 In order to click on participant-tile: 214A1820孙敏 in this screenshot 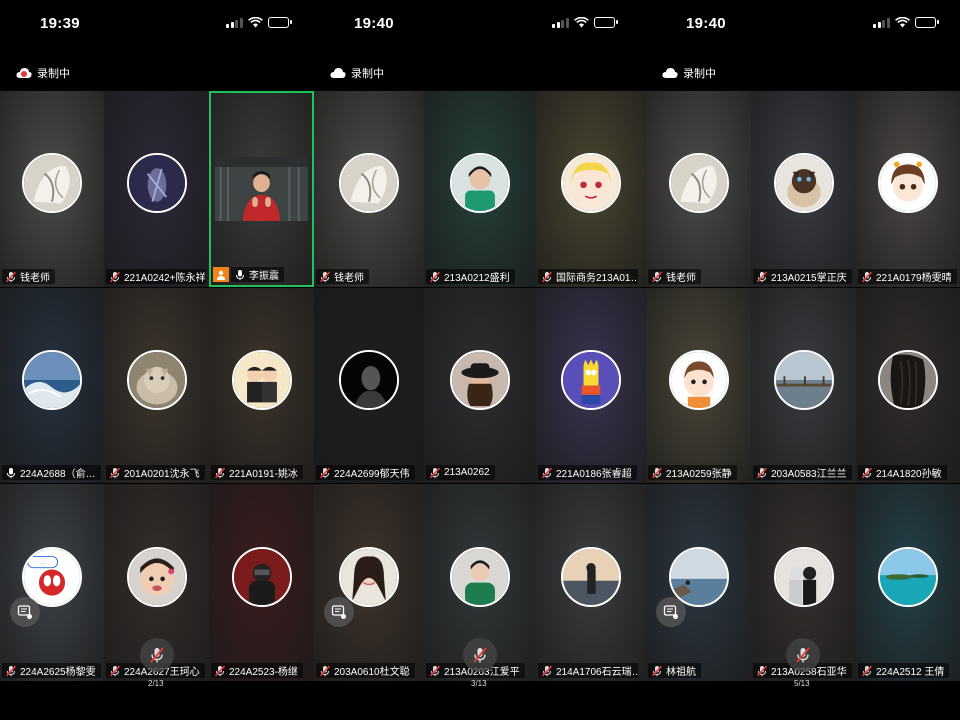, I will do `click(908, 385)`.